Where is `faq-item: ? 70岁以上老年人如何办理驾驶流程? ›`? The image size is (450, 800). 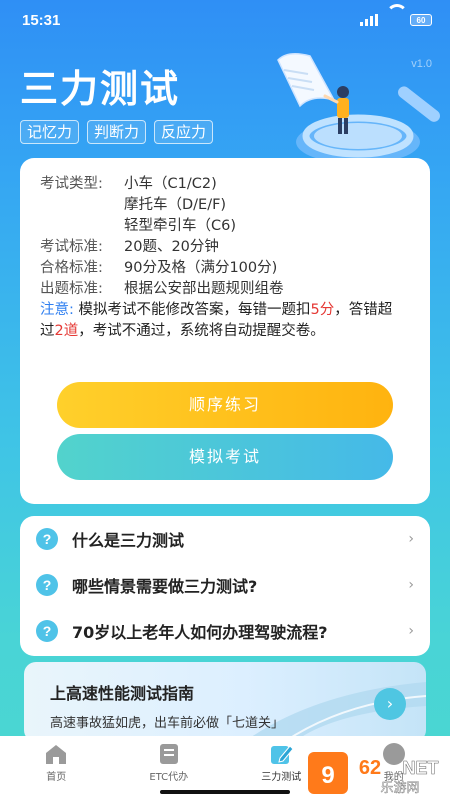
faq-item: ? 70岁以上老年人如何办理驾驶流程? › is located at coordinates (225, 631).